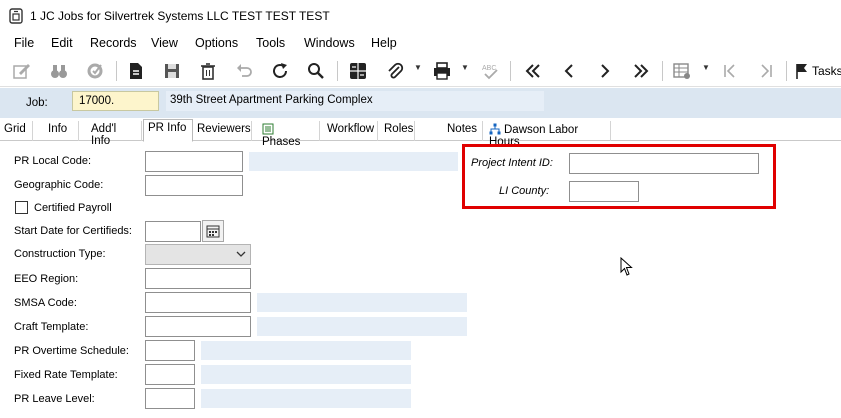  I want to click on smsa-code-description, so click(362, 302).